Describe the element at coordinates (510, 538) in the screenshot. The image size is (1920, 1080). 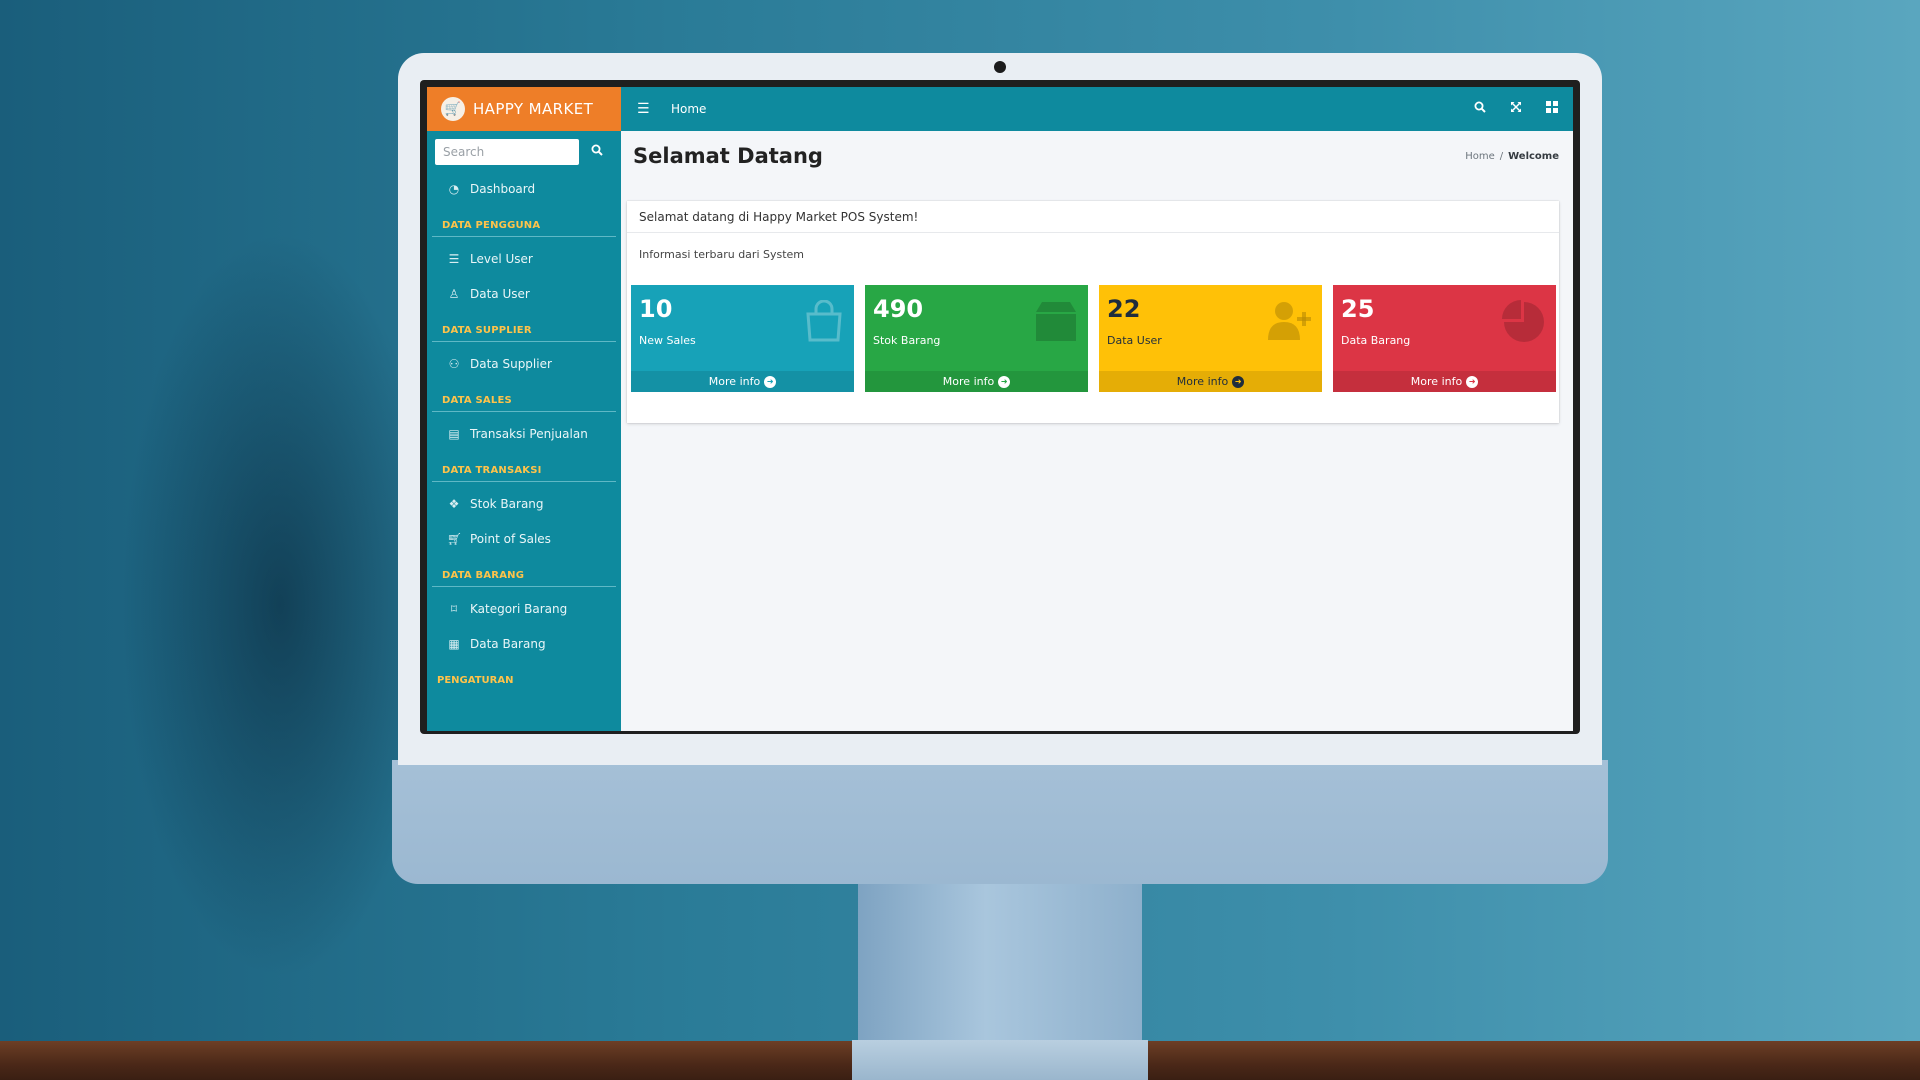
I see `sidebar-item-label: Point of Sales` at that location.